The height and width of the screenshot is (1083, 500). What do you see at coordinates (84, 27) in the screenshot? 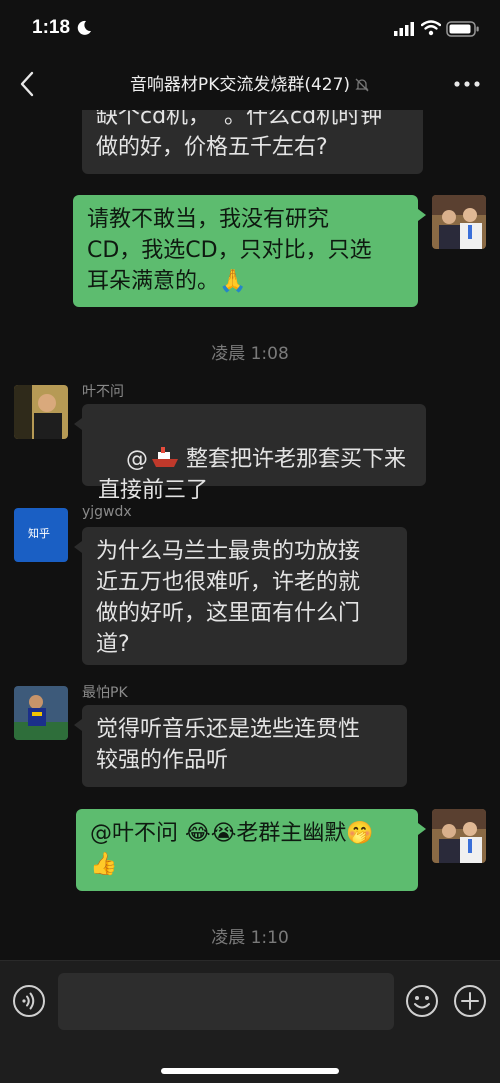
I see `moon-icon` at bounding box center [84, 27].